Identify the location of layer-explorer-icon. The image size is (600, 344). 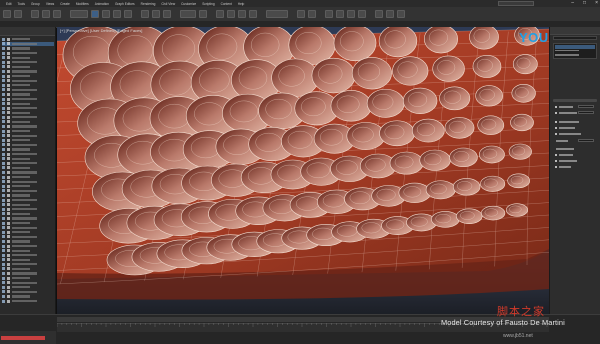
(329, 14).